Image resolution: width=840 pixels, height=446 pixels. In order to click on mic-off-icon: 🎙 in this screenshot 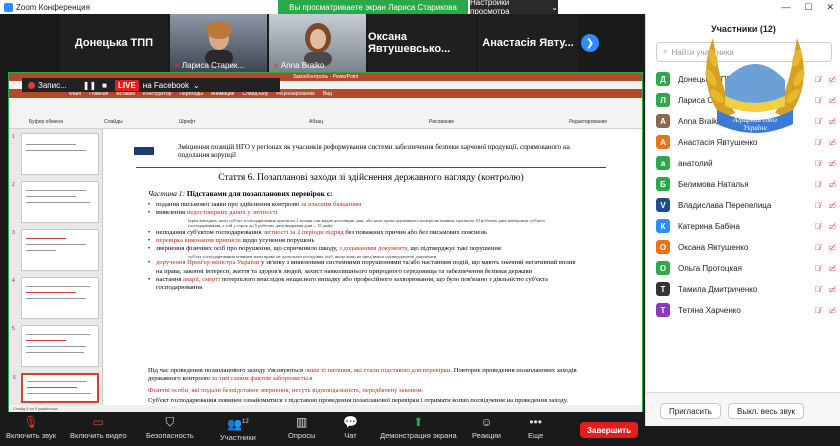, I will do `click(31, 422)`.